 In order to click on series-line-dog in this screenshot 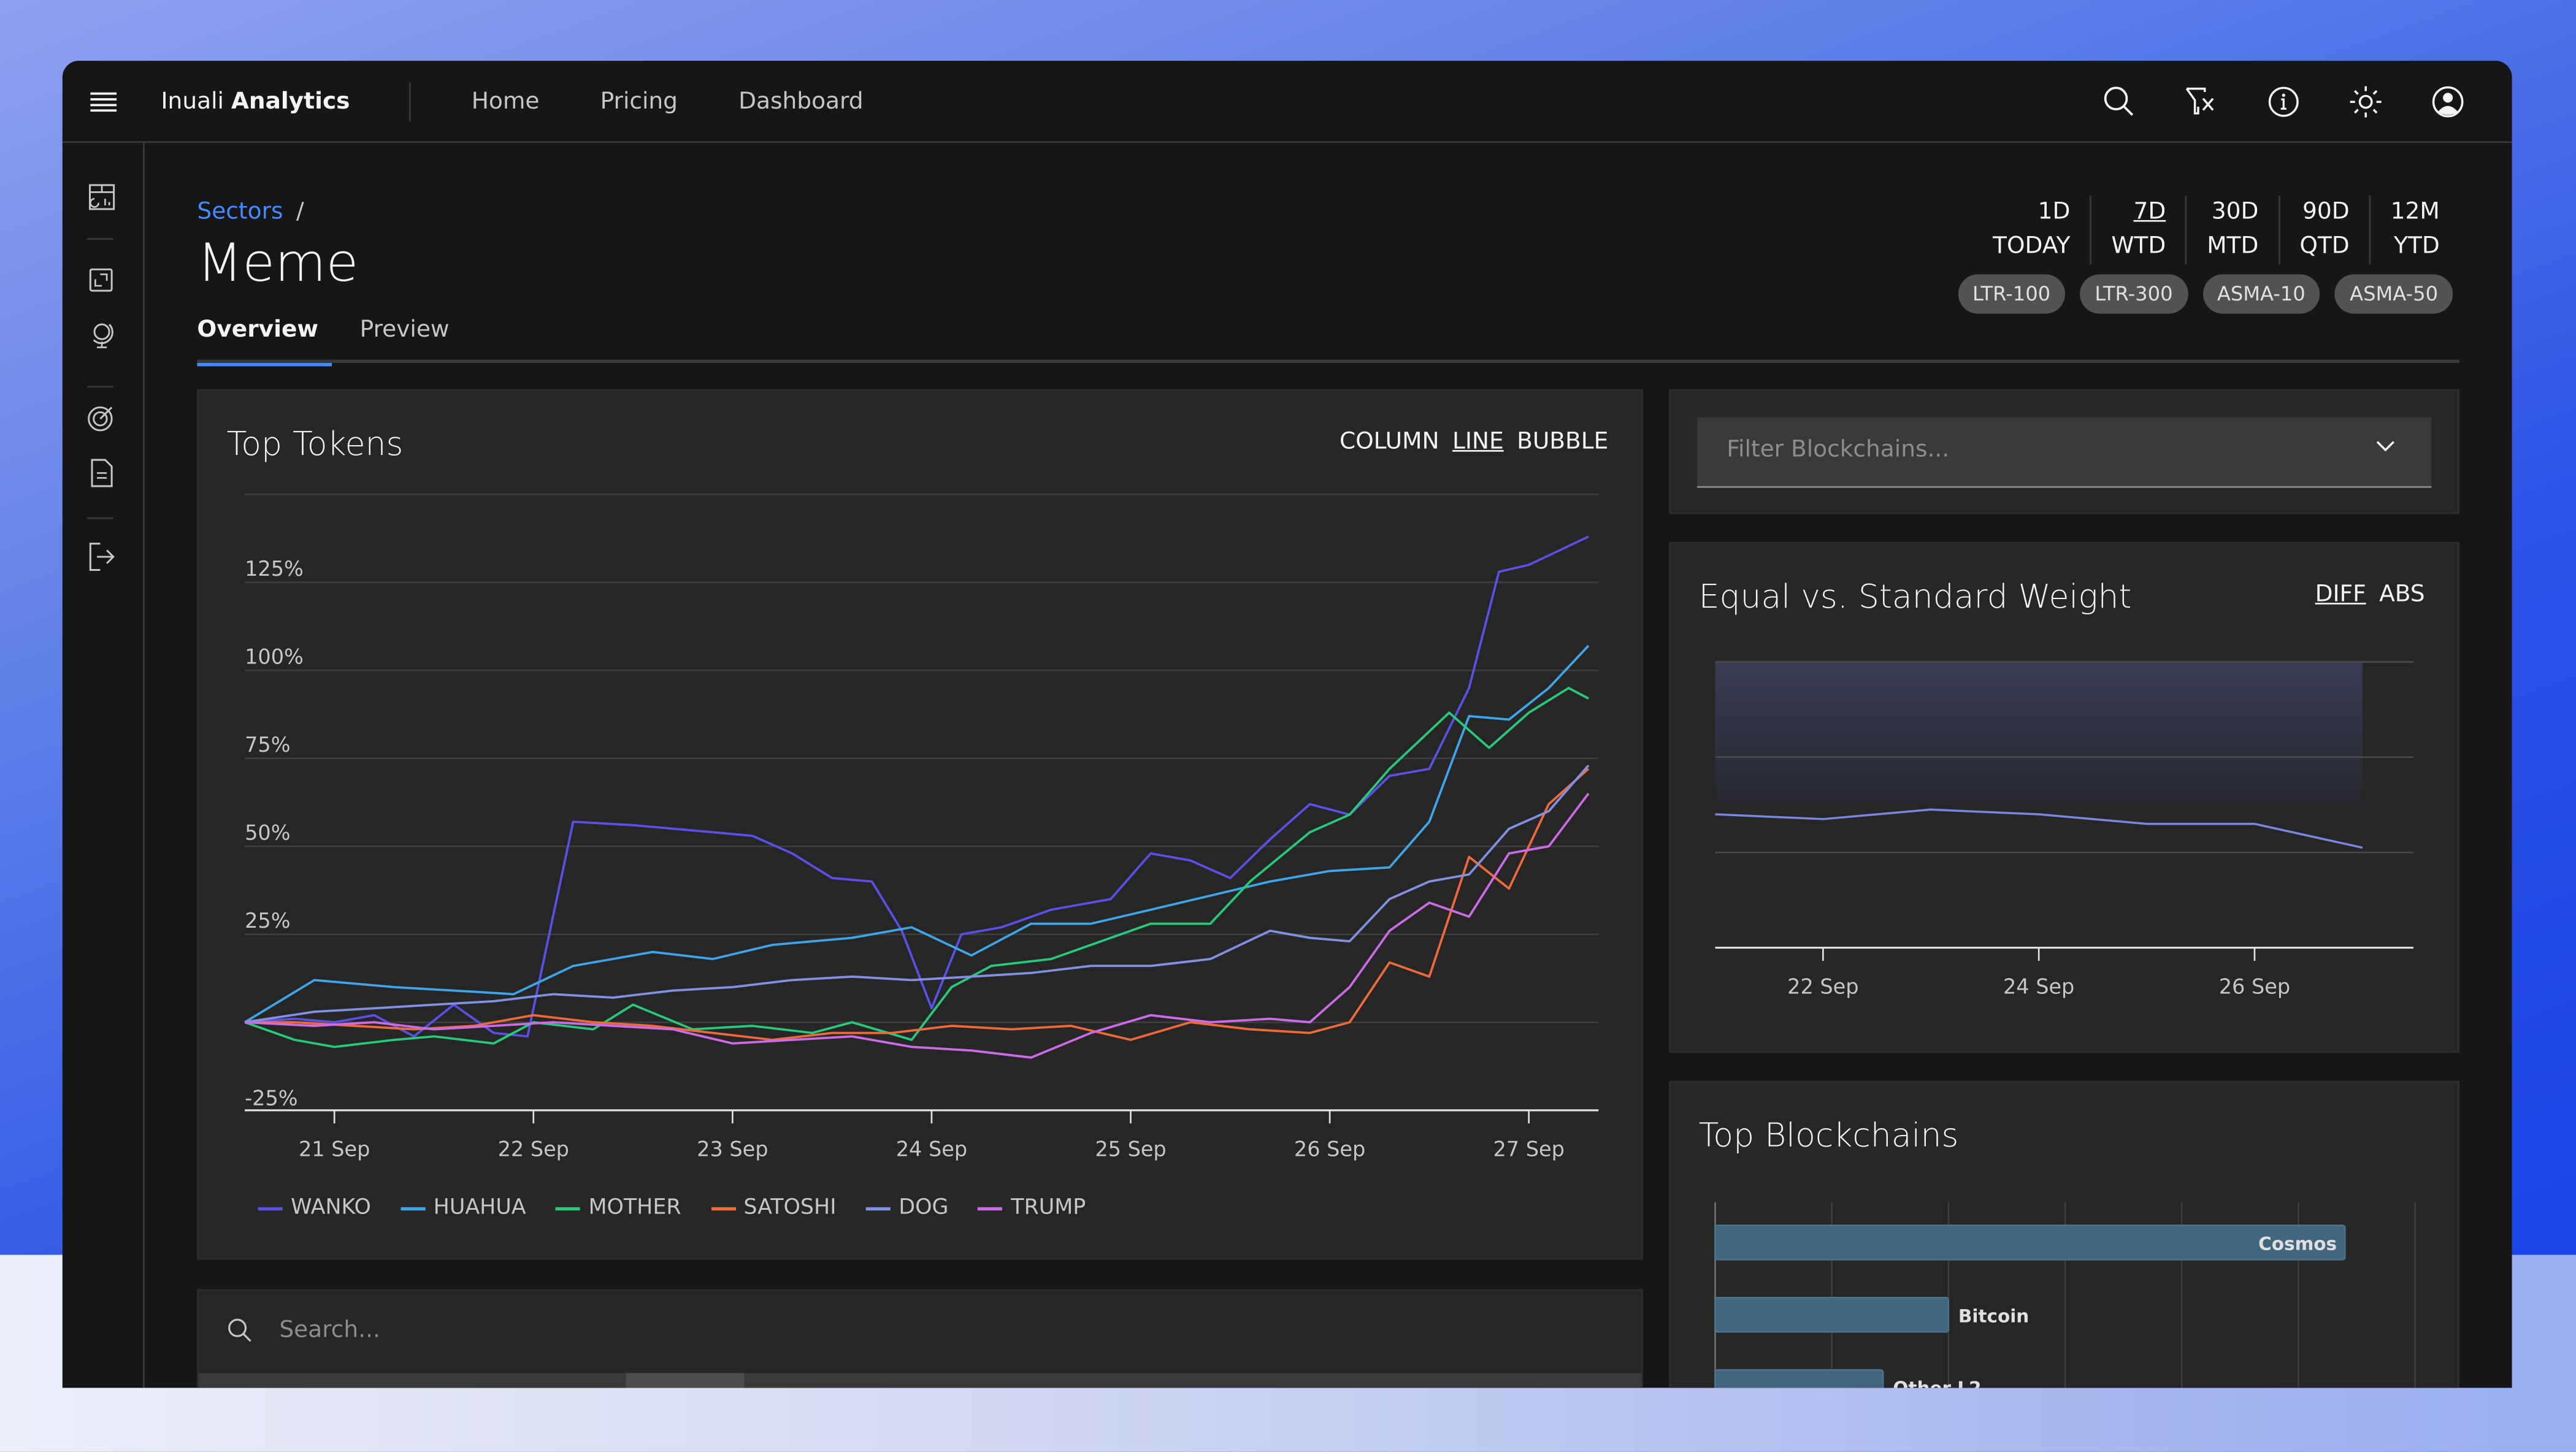, I will do `click(917, 894)`.